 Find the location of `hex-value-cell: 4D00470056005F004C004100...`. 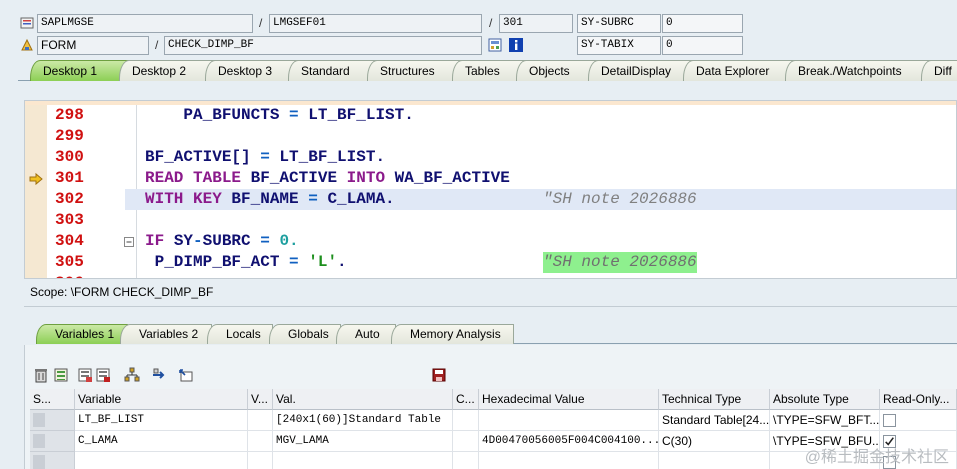

hex-value-cell: 4D00470056005F004C004100... is located at coordinates (569, 441).